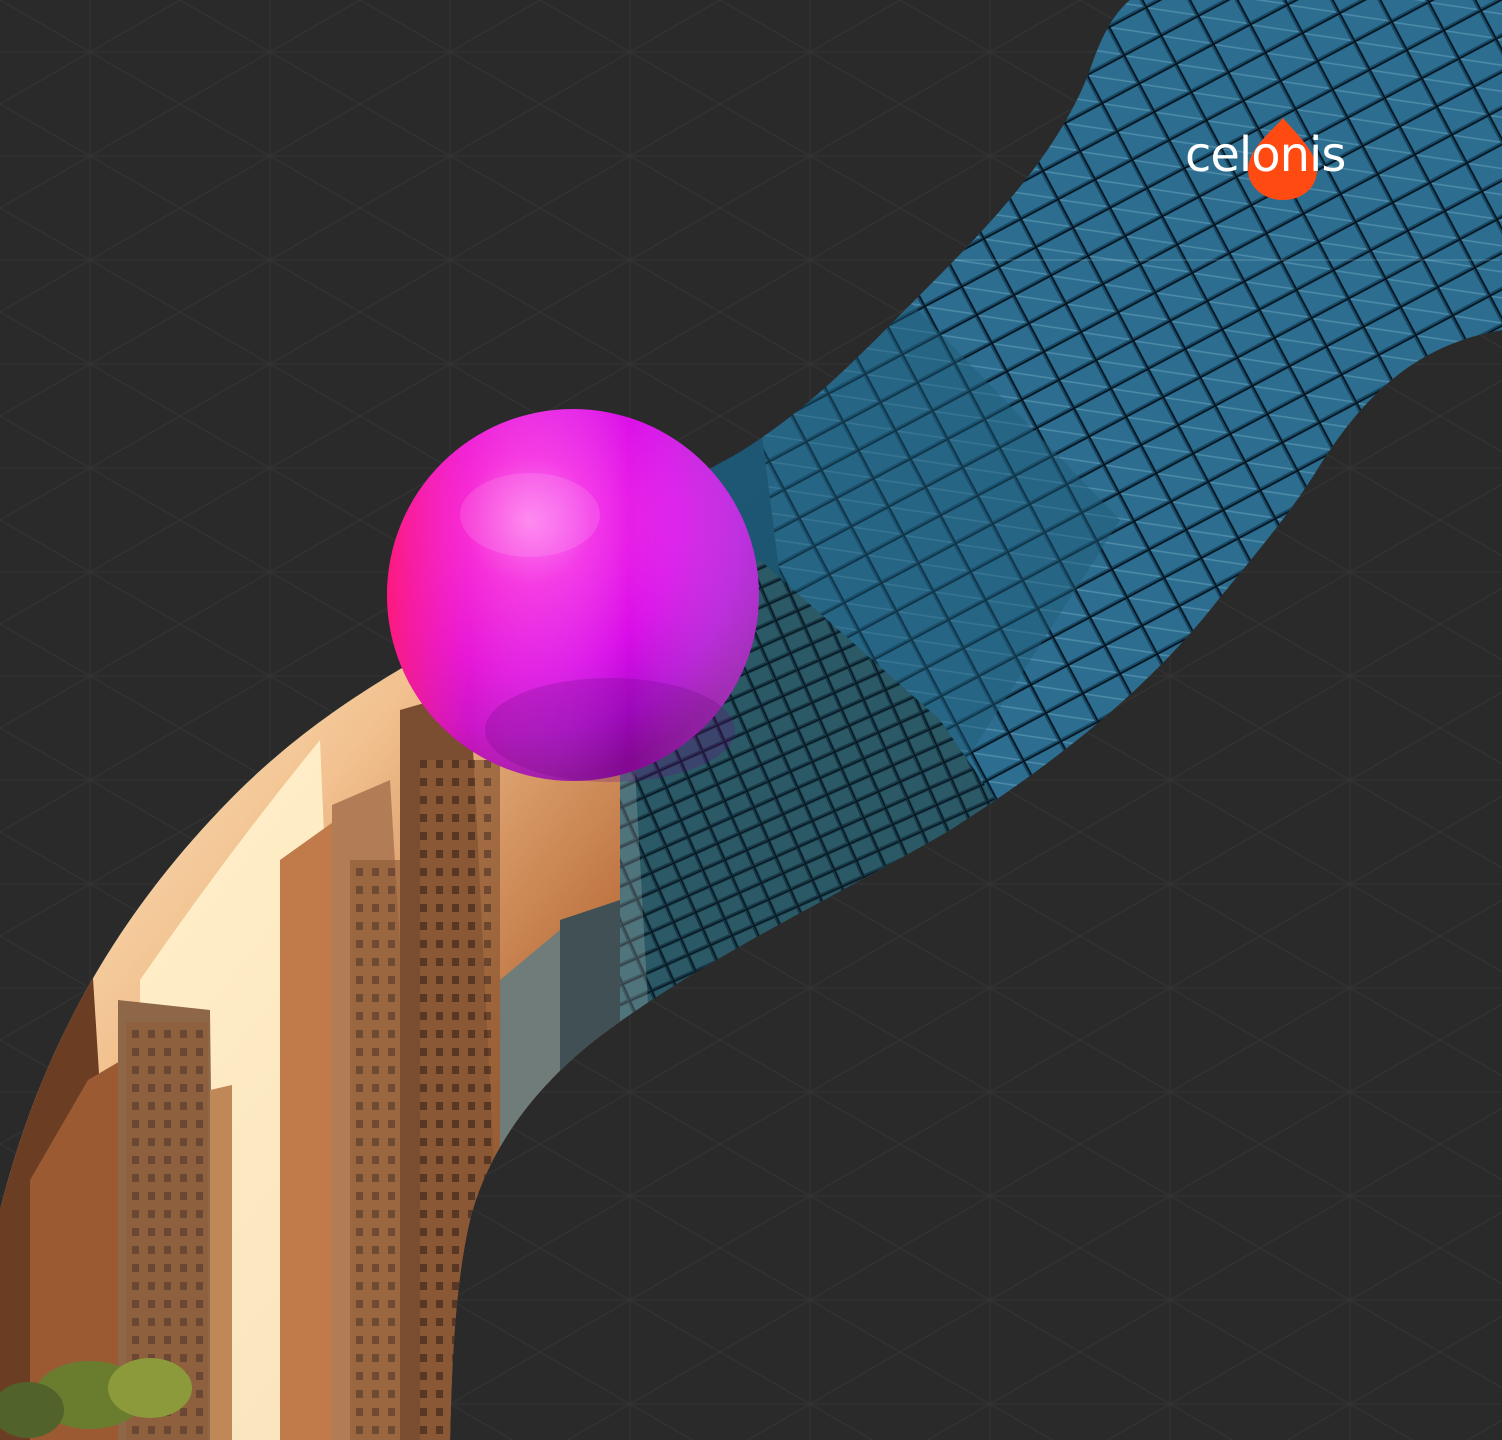 This screenshot has height=1440, width=1502. I want to click on magenta-sphere-icon, so click(573, 595).